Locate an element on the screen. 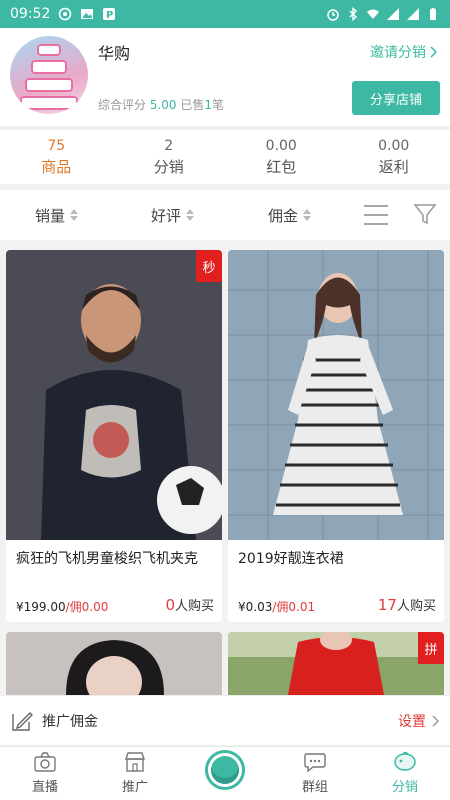 Image resolution: width=450 pixels, height=800 pixels. tab-center-action is located at coordinates (225, 773).